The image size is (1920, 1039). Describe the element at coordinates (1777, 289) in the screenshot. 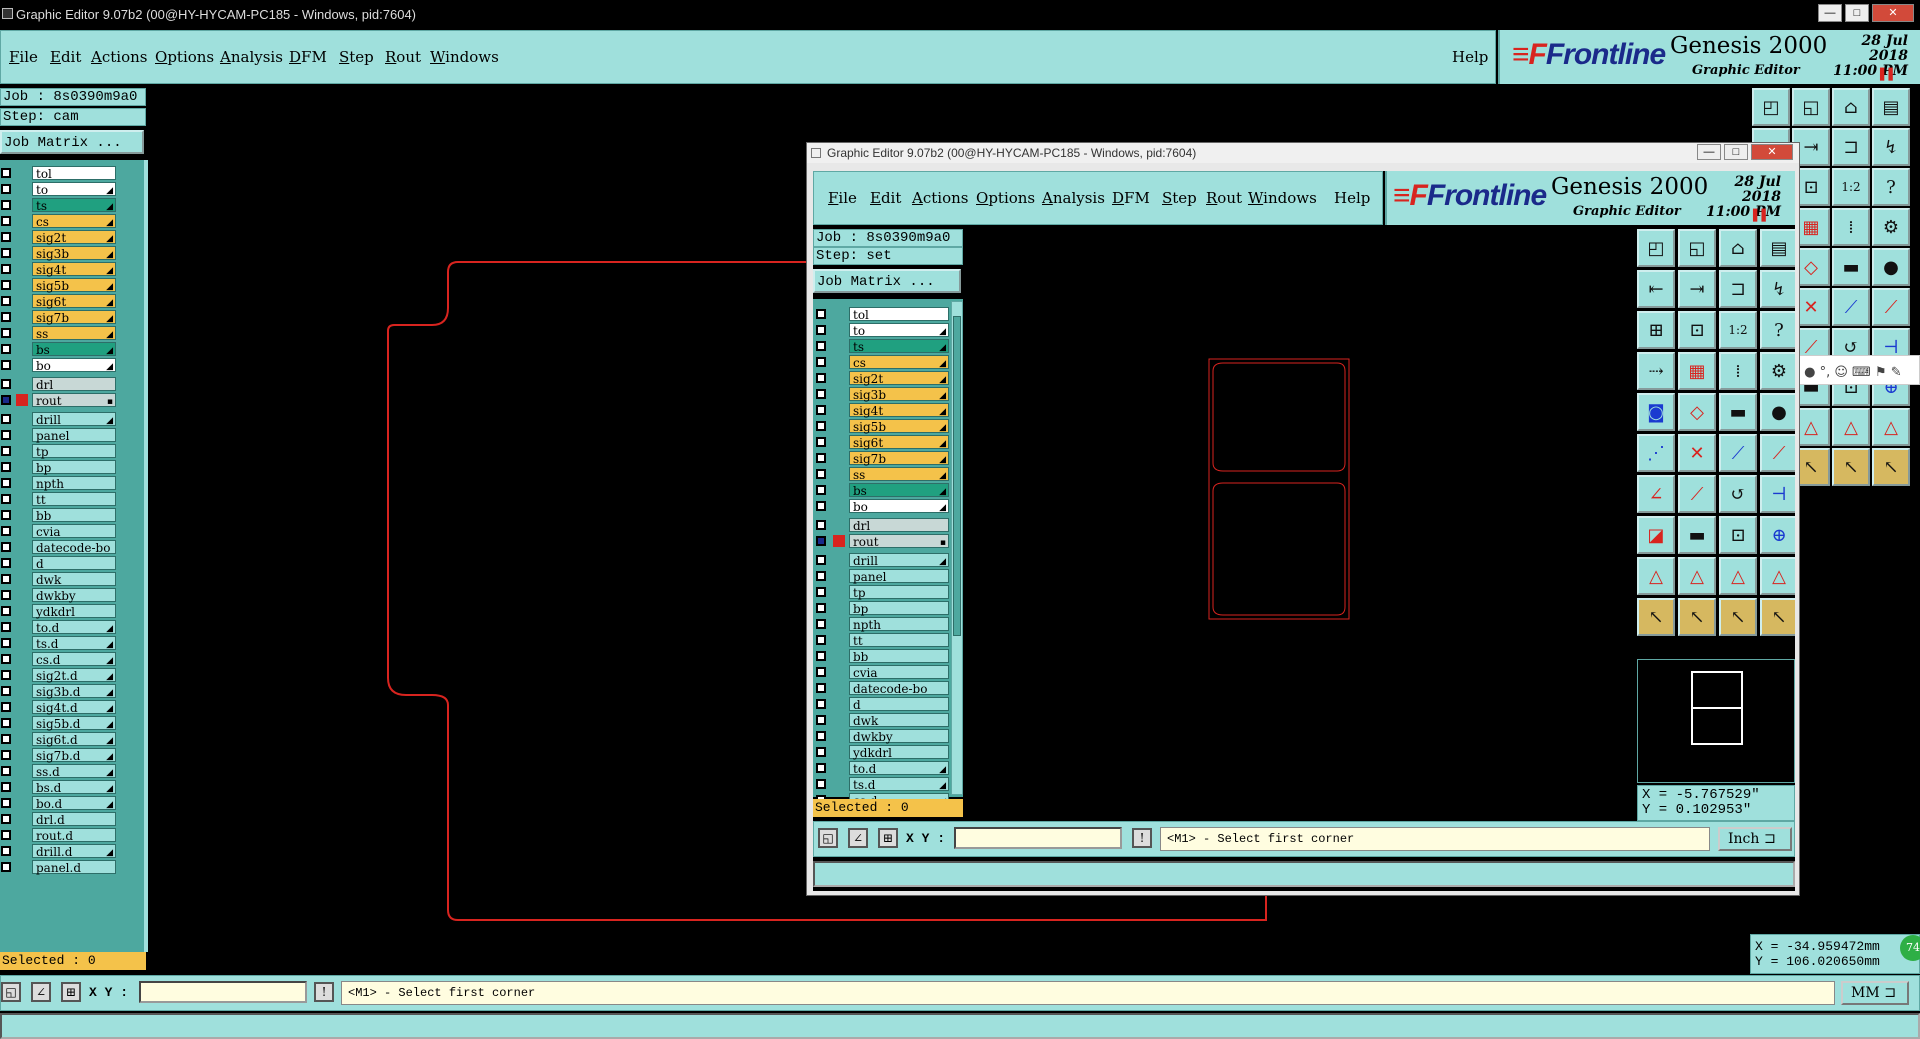

I see `child-tool-button: ↯` at that location.